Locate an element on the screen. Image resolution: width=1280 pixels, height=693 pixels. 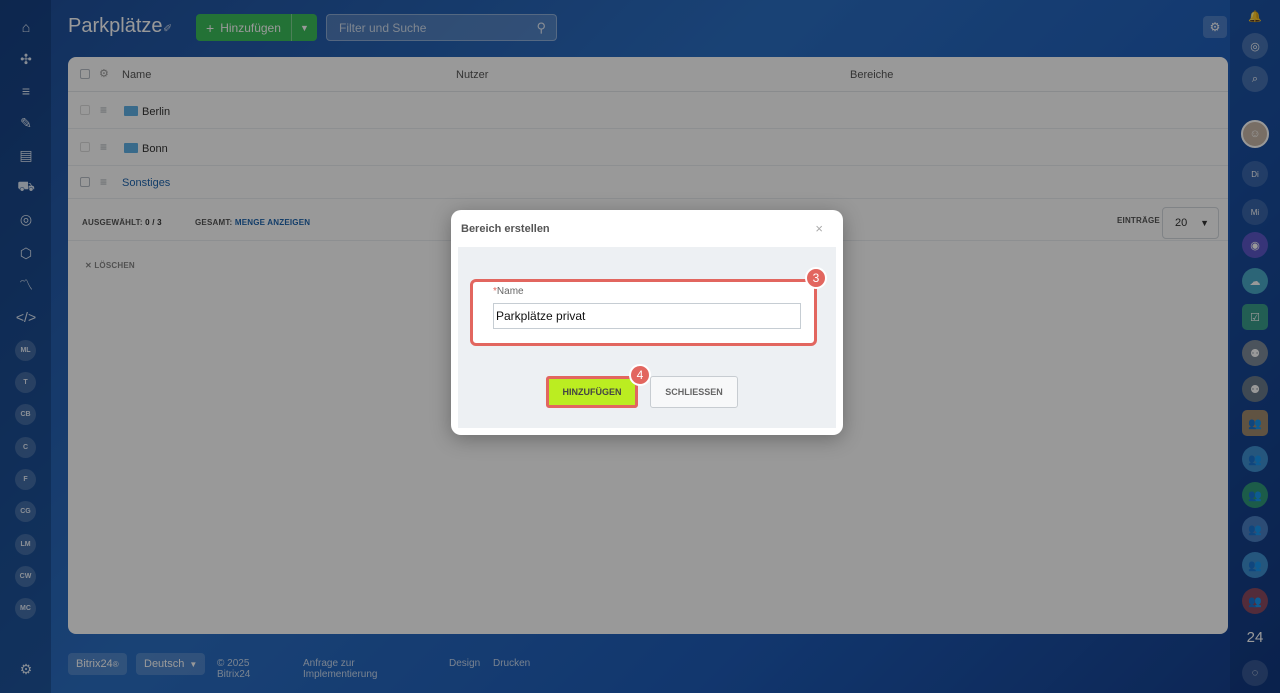
step-badge-4: 4 is located at coordinates (640, 375).